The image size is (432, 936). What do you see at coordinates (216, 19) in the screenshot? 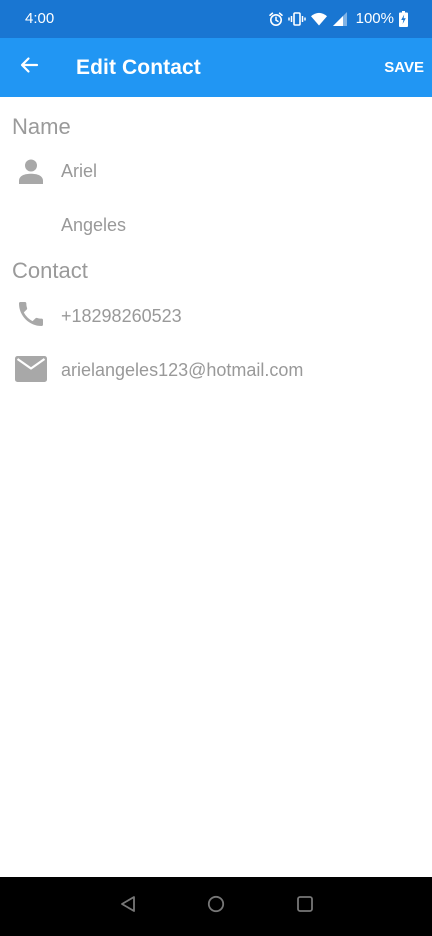
I see `status-bar: 4:00 100%` at bounding box center [216, 19].